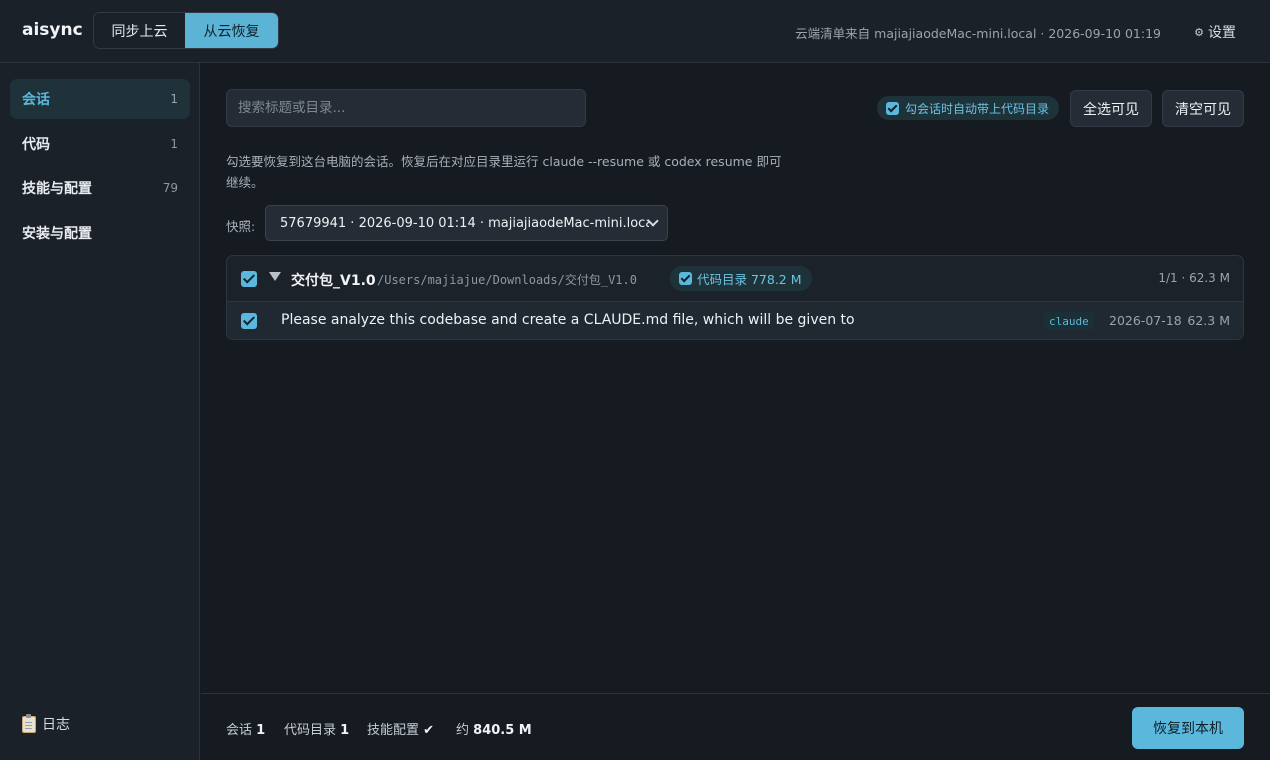 This screenshot has height=760, width=1270. I want to click on stat-label: 约, so click(463, 730).